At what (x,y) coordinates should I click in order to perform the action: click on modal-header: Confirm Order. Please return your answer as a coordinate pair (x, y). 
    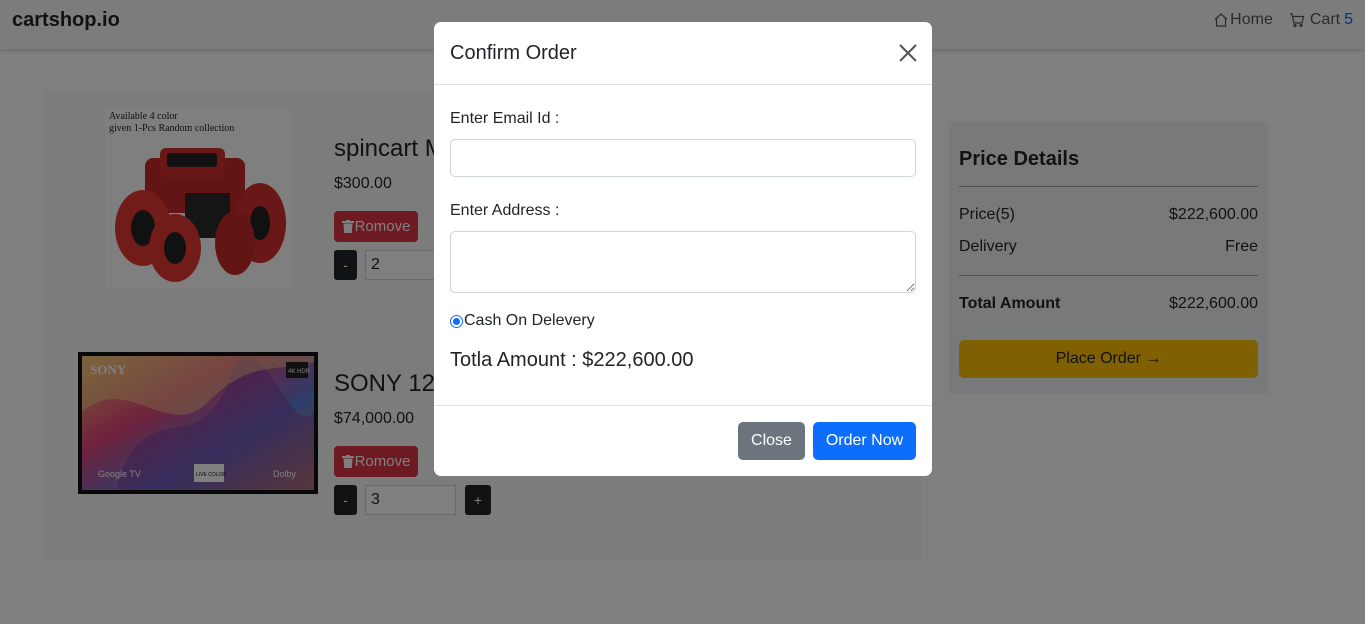
    Looking at the image, I should click on (683, 53).